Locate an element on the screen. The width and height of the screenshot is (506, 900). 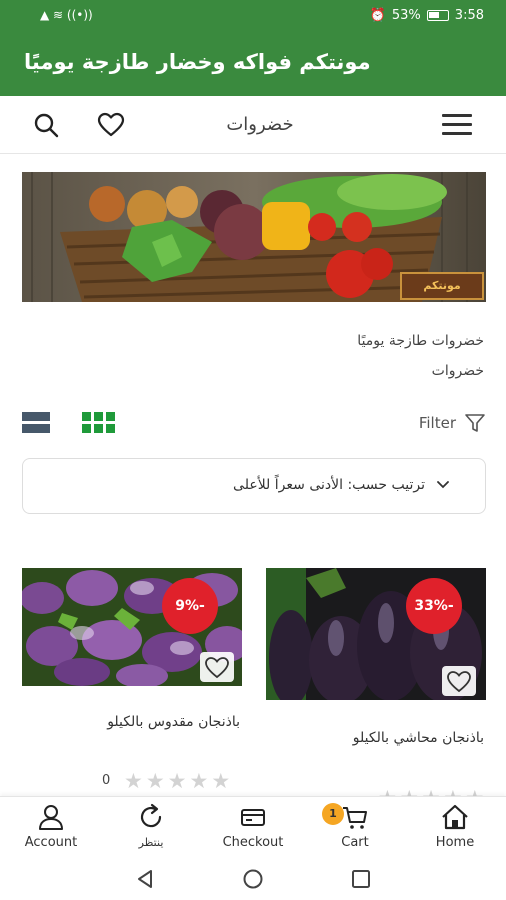
status-bar: ▲ ≋ ((•)) ⏰ 53% 3:58 is located at coordinates (253, 16).